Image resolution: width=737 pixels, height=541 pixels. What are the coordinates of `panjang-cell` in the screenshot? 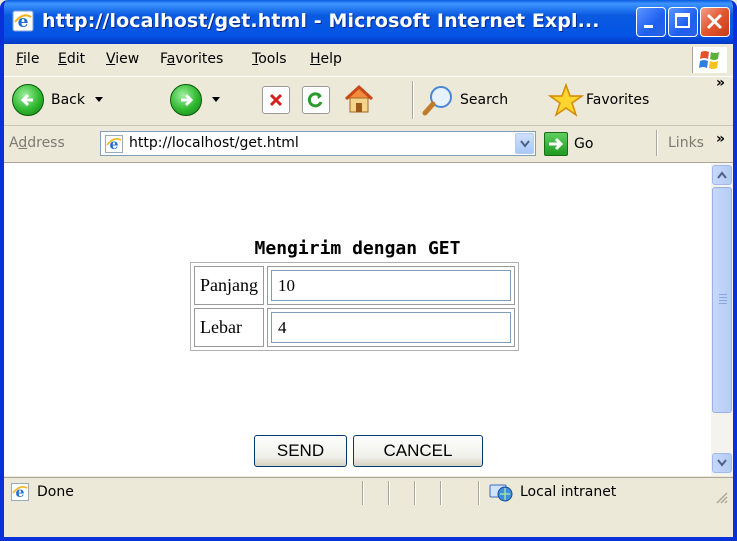 It's located at (391, 285).